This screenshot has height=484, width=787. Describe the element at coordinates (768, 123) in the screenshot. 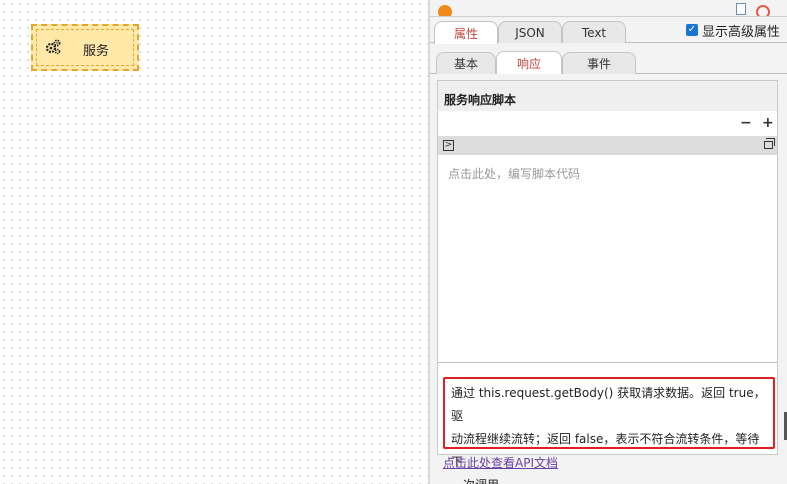

I see `expand-button: +` at that location.